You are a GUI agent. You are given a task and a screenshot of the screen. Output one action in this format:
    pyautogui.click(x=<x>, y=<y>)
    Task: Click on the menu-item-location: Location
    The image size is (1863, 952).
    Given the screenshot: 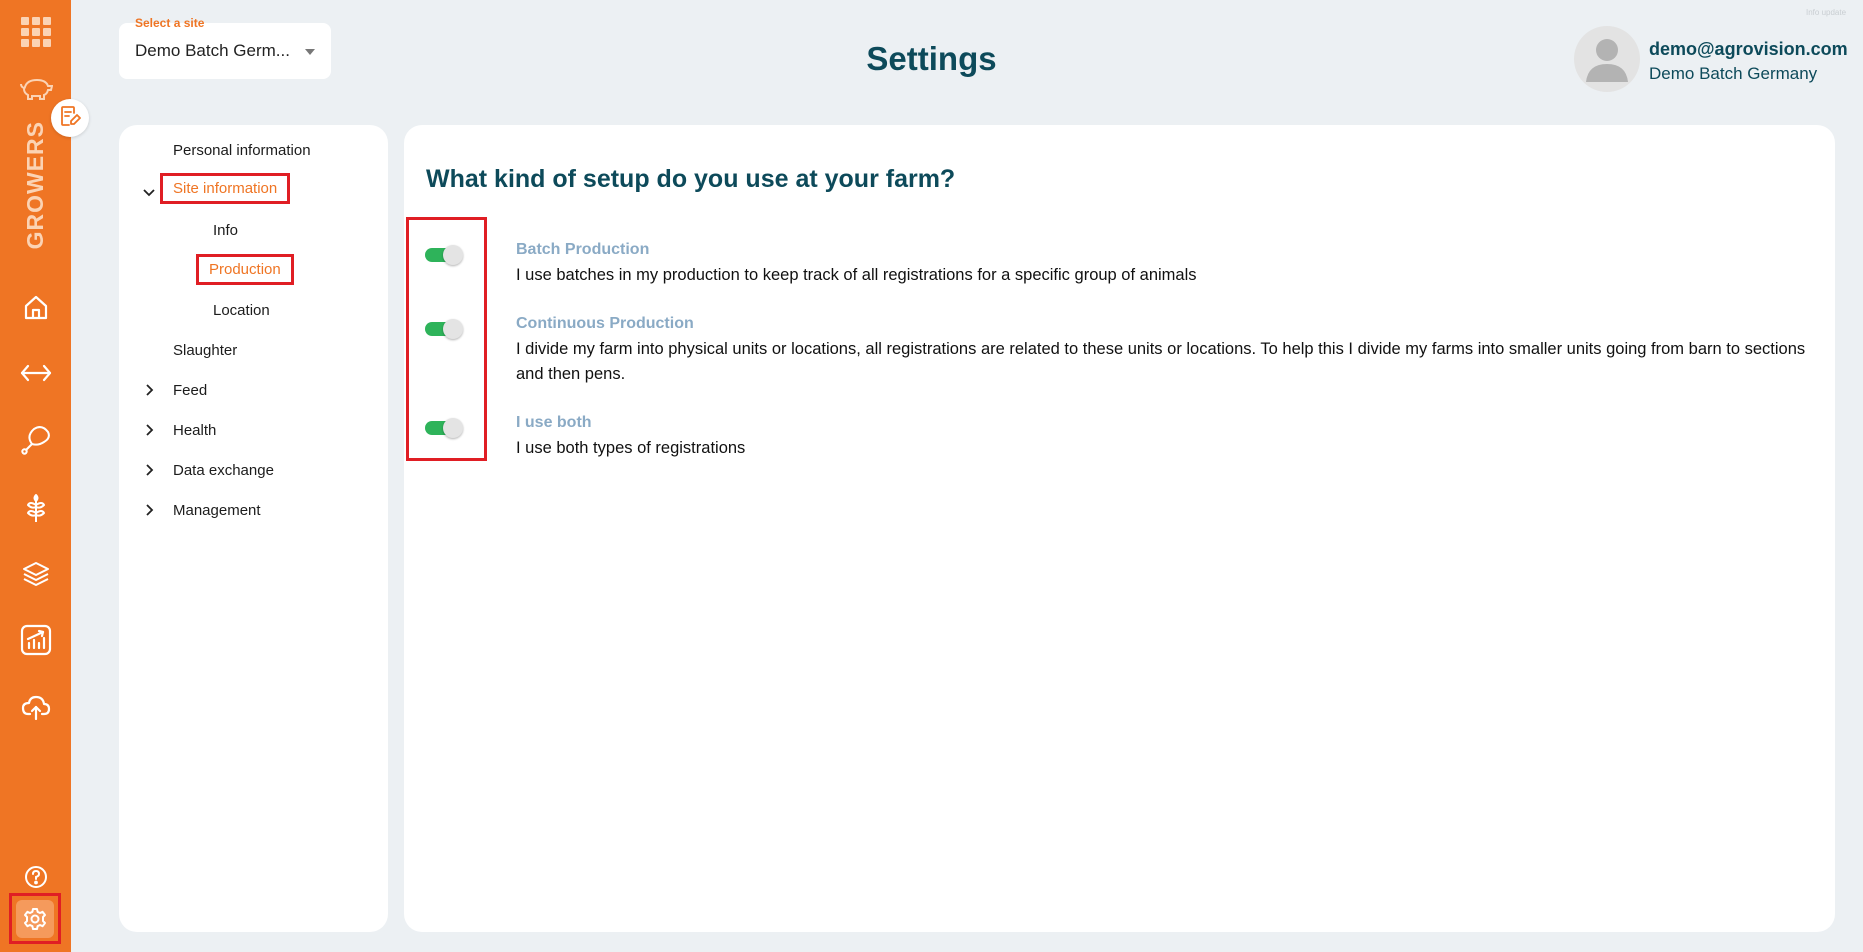 What is the action you would take?
    pyautogui.click(x=241, y=310)
    